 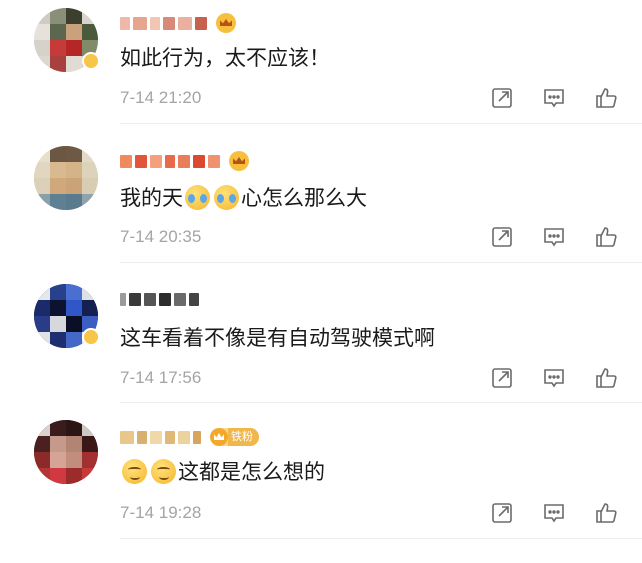 What do you see at coordinates (161, 377) in the screenshot?
I see `comment-time: 7-14 17:56` at bounding box center [161, 377].